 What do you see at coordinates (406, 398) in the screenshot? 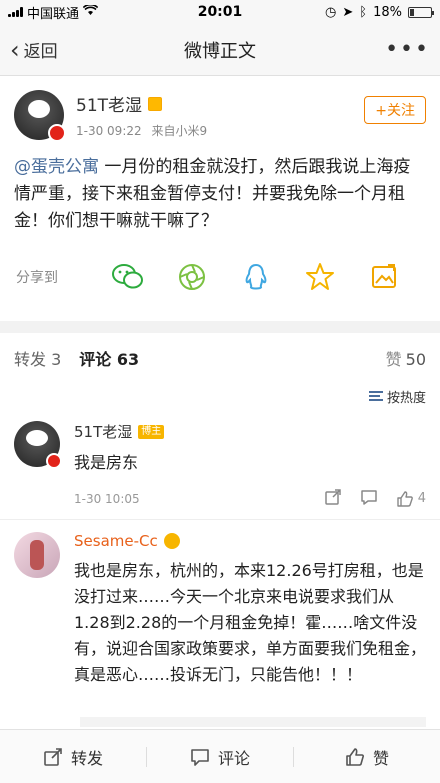
I see `sort-label: 按热度` at bounding box center [406, 398].